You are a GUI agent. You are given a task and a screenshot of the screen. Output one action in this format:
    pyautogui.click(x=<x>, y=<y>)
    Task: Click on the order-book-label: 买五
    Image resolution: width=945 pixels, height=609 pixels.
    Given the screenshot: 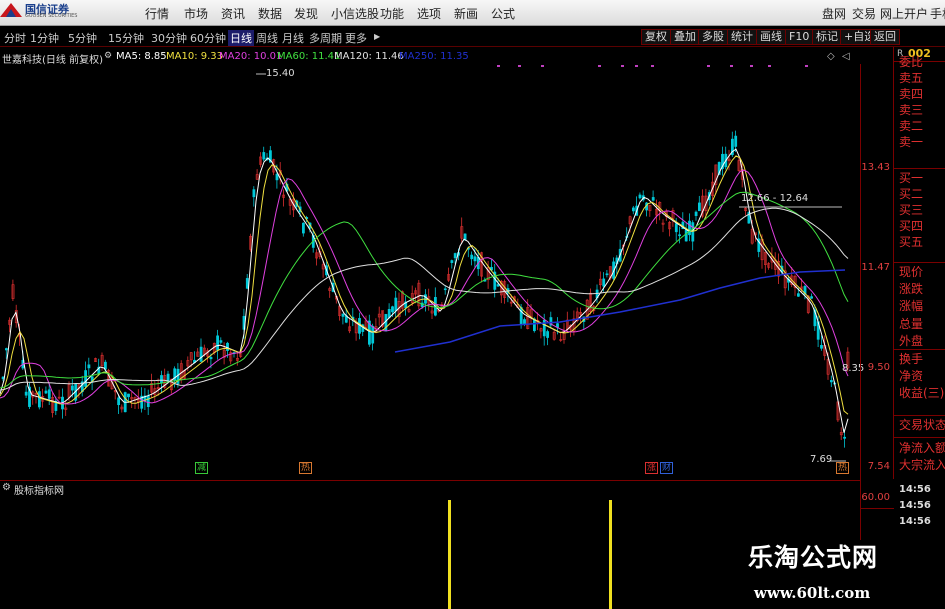 What is the action you would take?
    pyautogui.click(x=911, y=242)
    